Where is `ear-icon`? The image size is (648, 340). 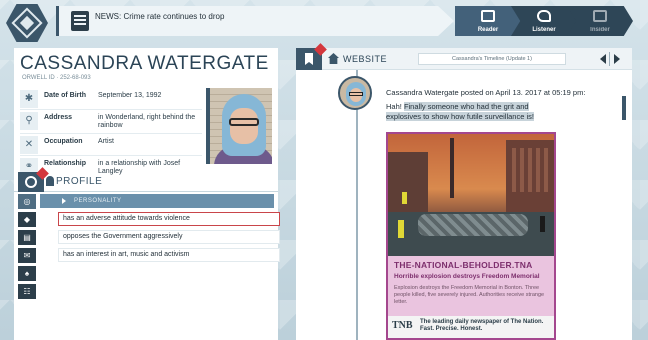 ear-icon is located at coordinates (544, 16).